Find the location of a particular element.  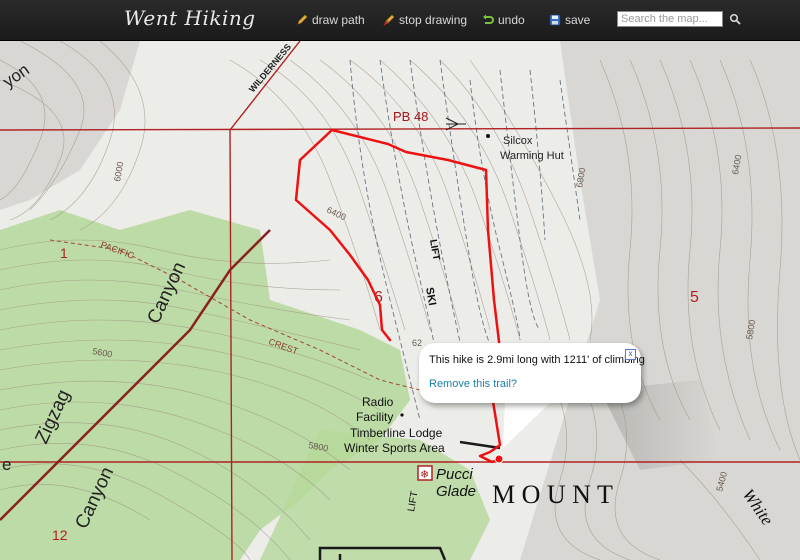

label-section-1: 1 is located at coordinates (64, 253).